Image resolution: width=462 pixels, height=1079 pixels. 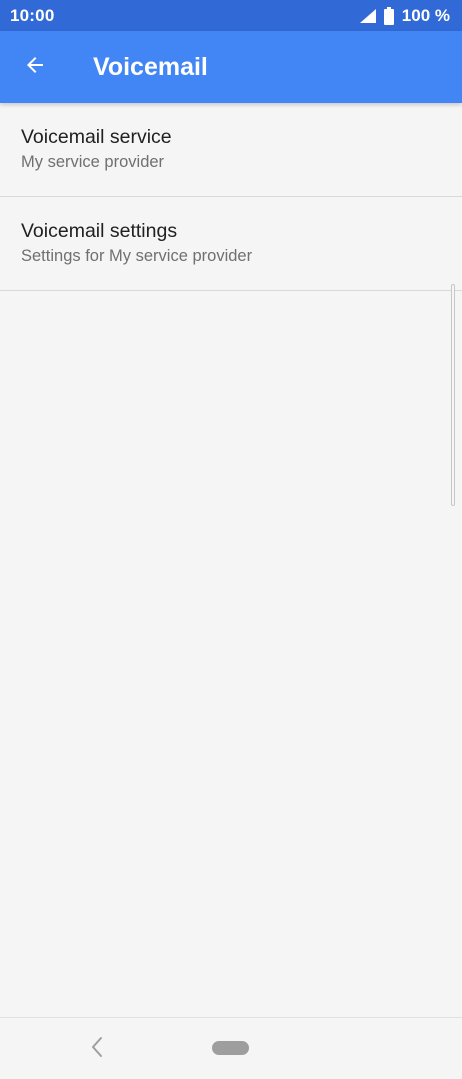 What do you see at coordinates (367, 15) in the screenshot?
I see `signal-icon` at bounding box center [367, 15].